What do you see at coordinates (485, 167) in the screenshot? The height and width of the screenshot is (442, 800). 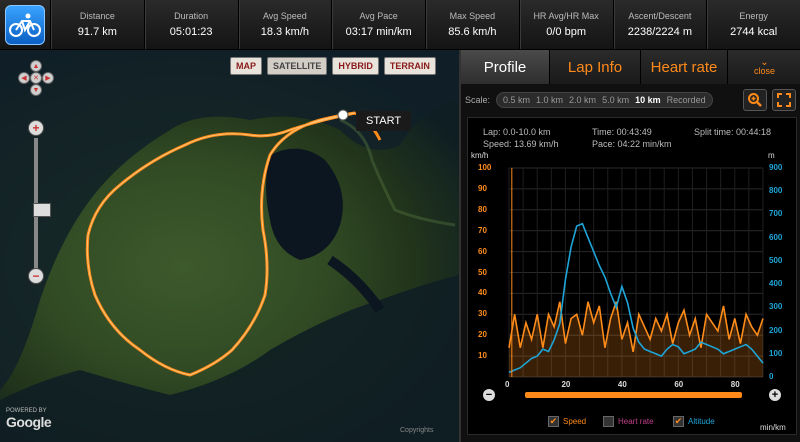 I see `left-tick-label: 100` at bounding box center [485, 167].